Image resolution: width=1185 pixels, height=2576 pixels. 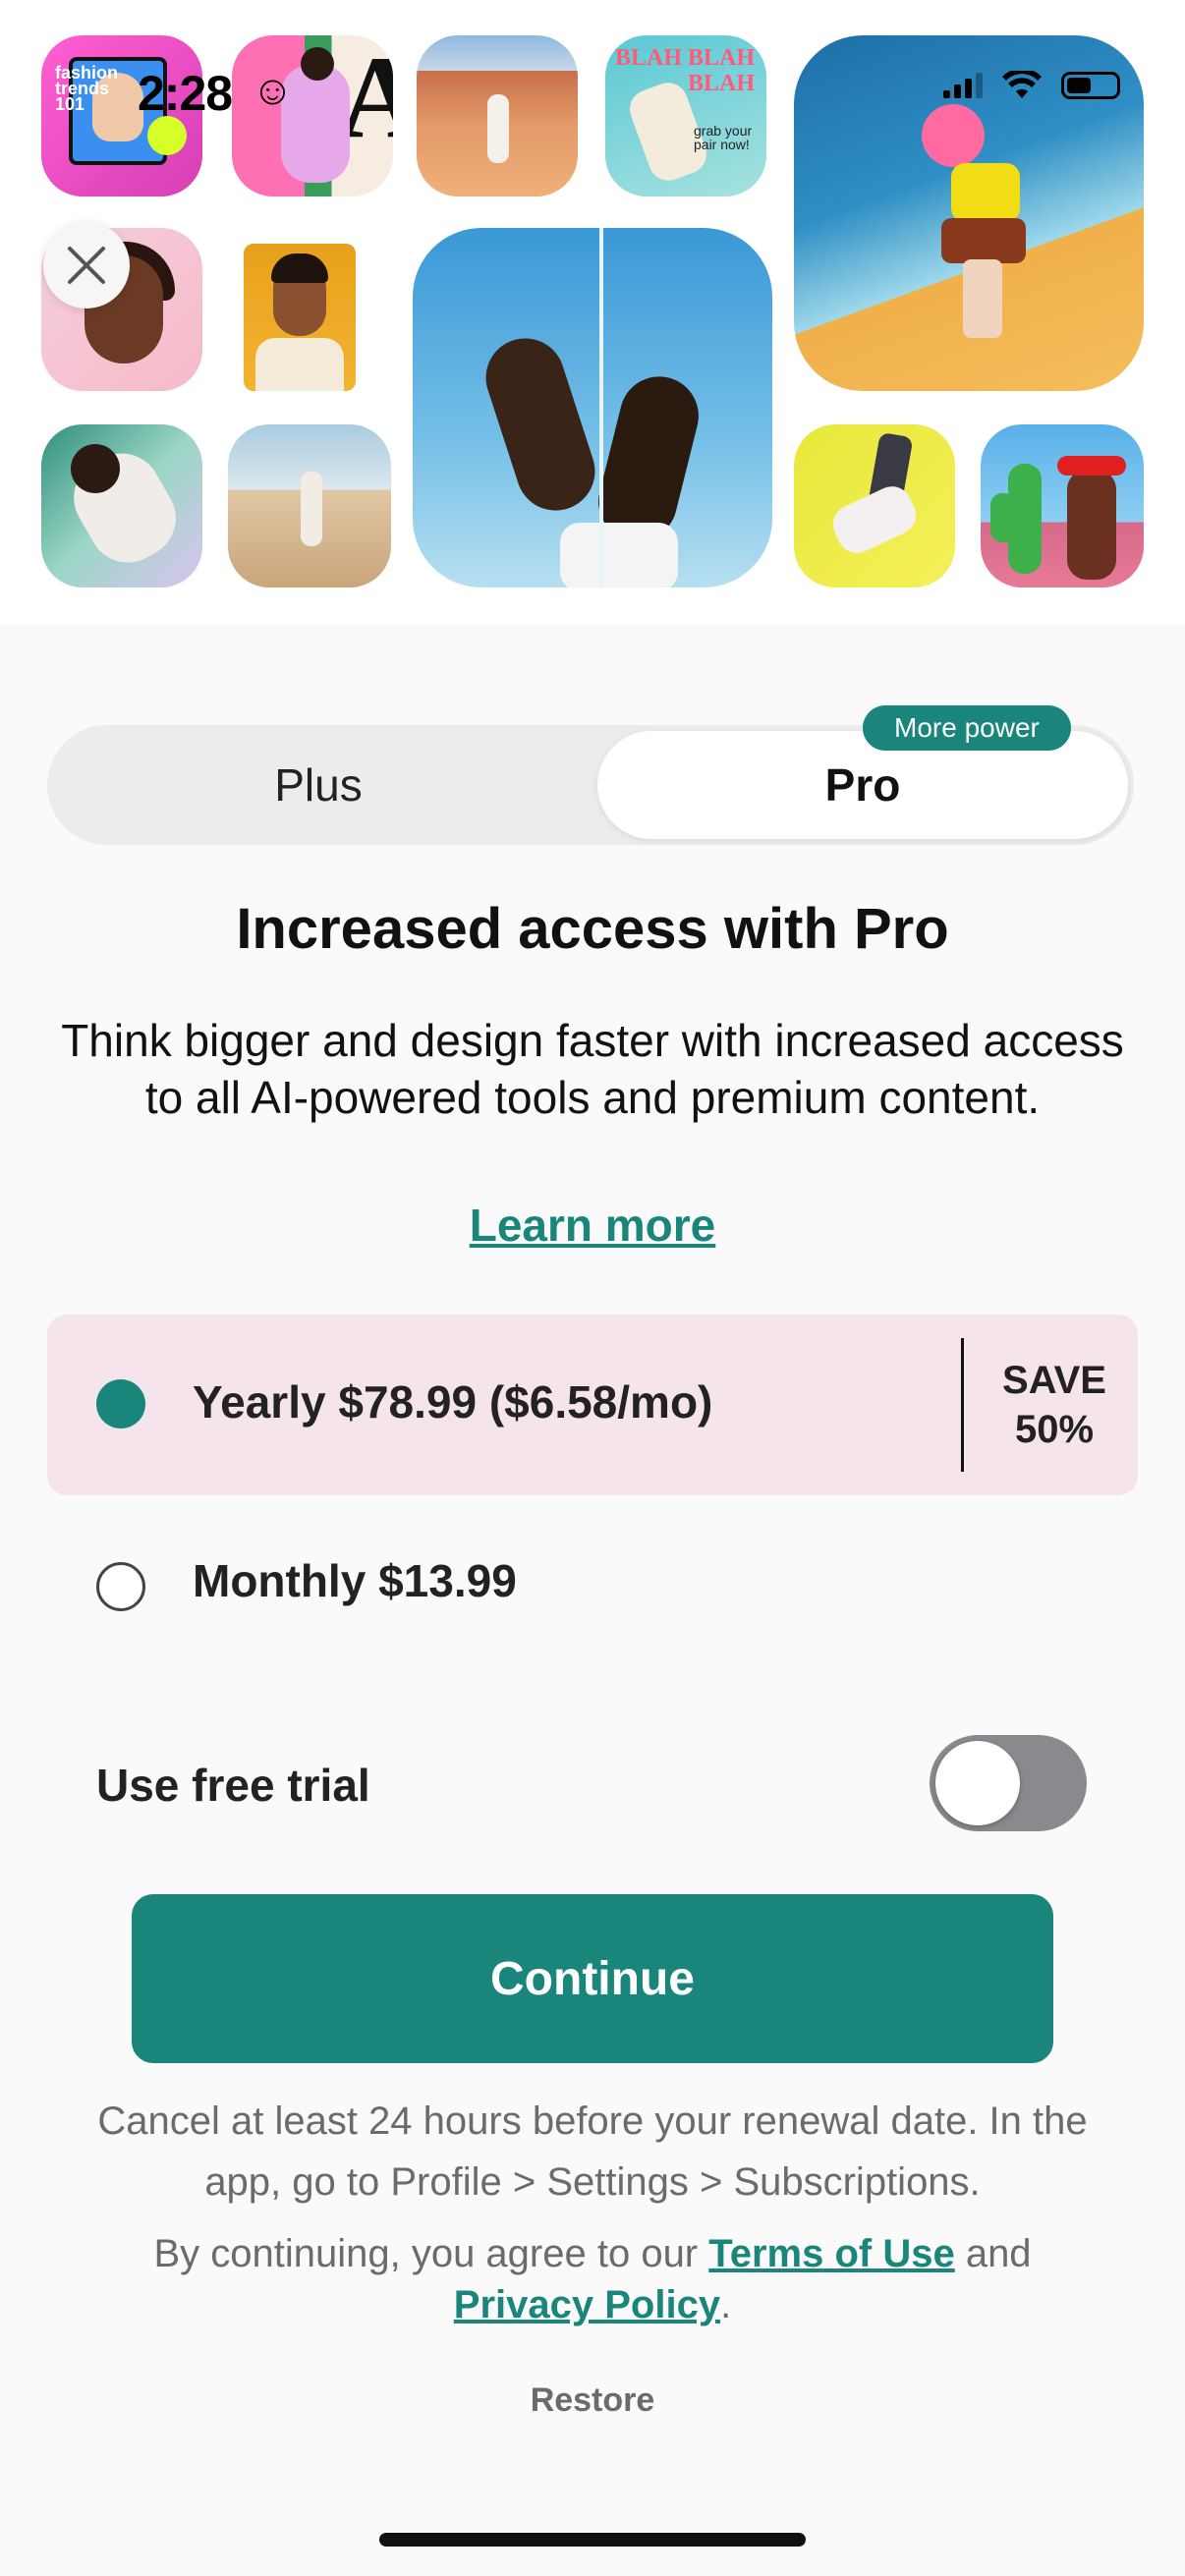 I want to click on close-icon, so click(x=87, y=265).